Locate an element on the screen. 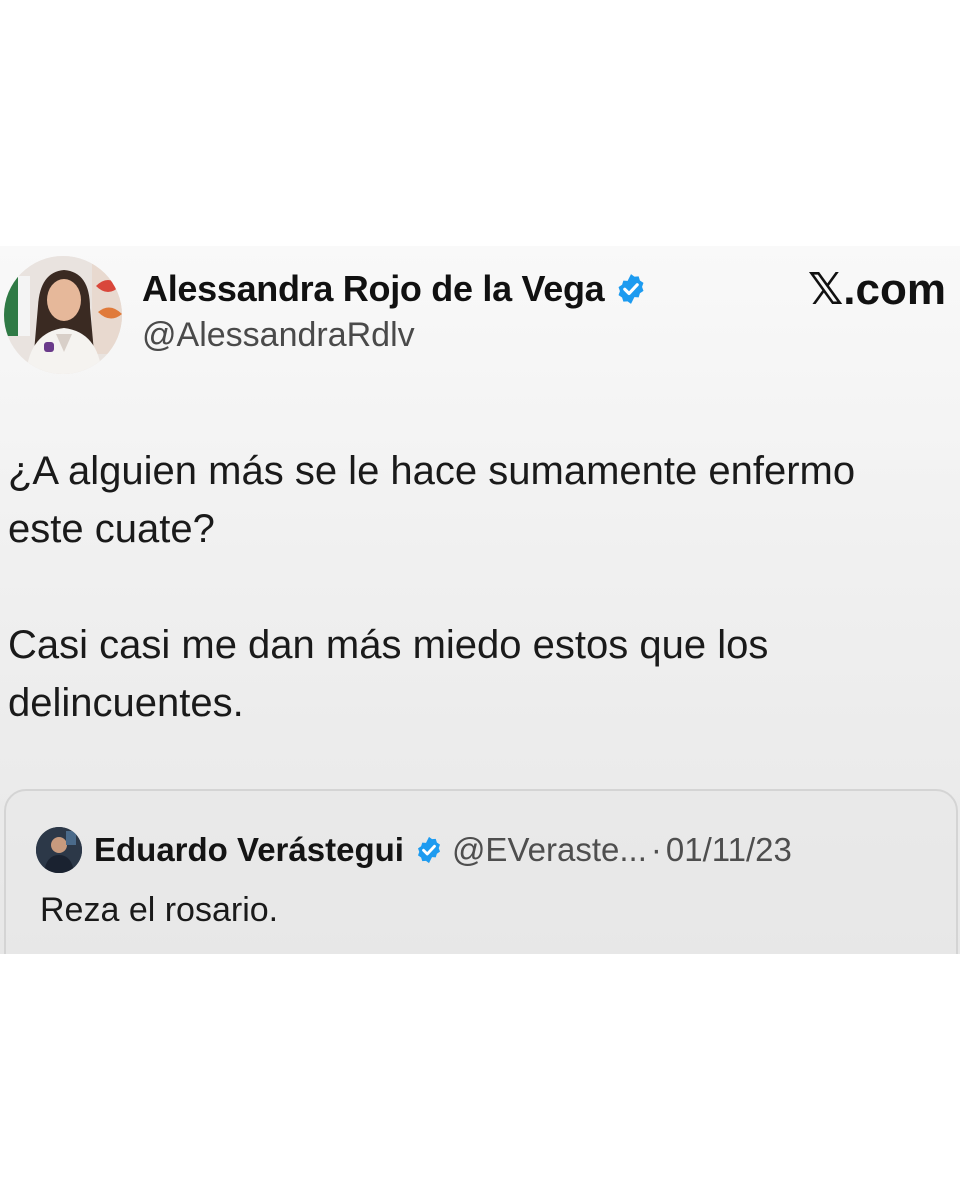 This screenshot has height=1200, width=960. quoted-author-name: Eduardo Verástegui is located at coordinates (249, 850).